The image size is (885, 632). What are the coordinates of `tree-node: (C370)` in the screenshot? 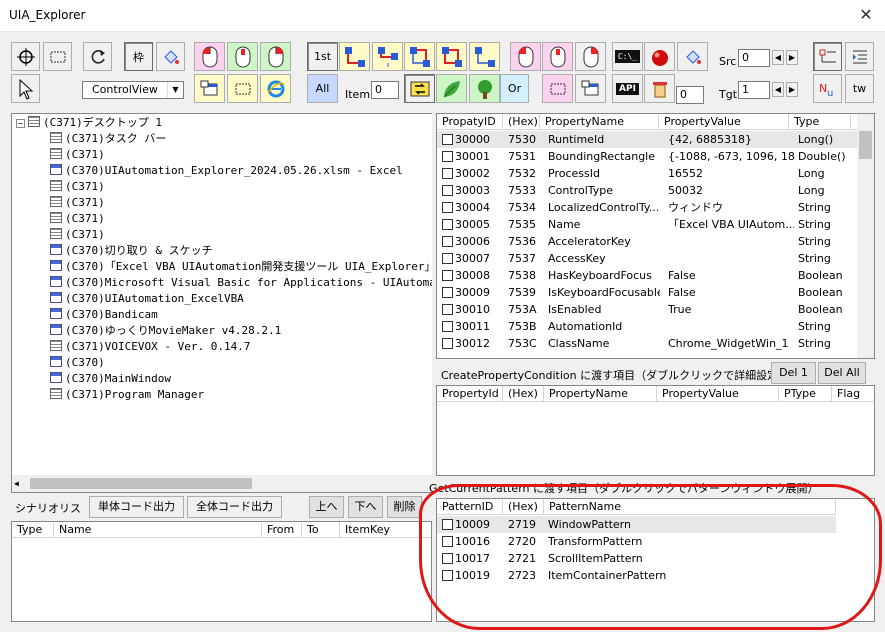 It's located at (77, 363).